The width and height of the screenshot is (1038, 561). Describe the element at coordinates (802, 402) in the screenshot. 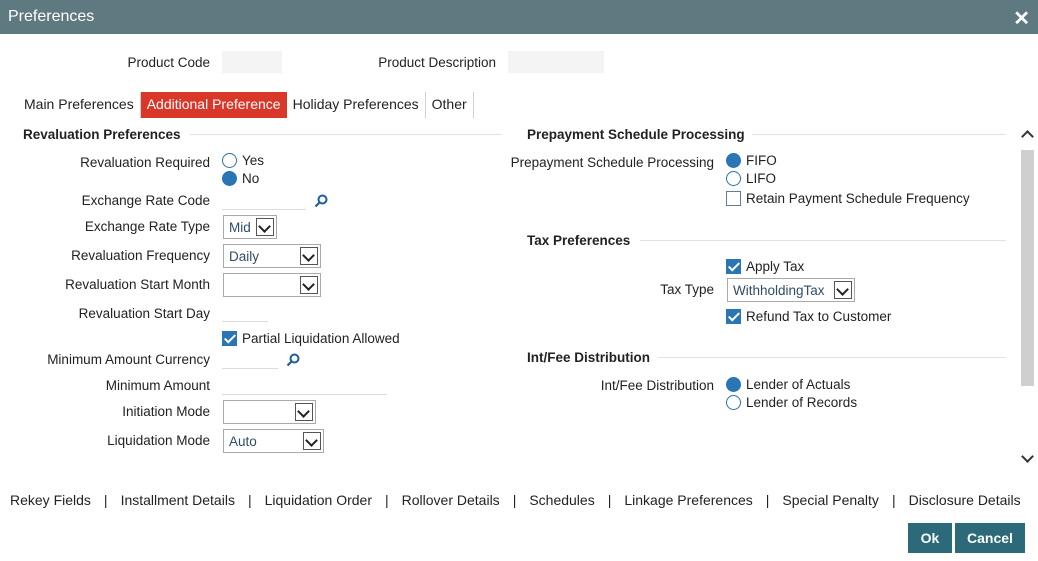

I see `lender-of-records-label: Lender of Records` at that location.